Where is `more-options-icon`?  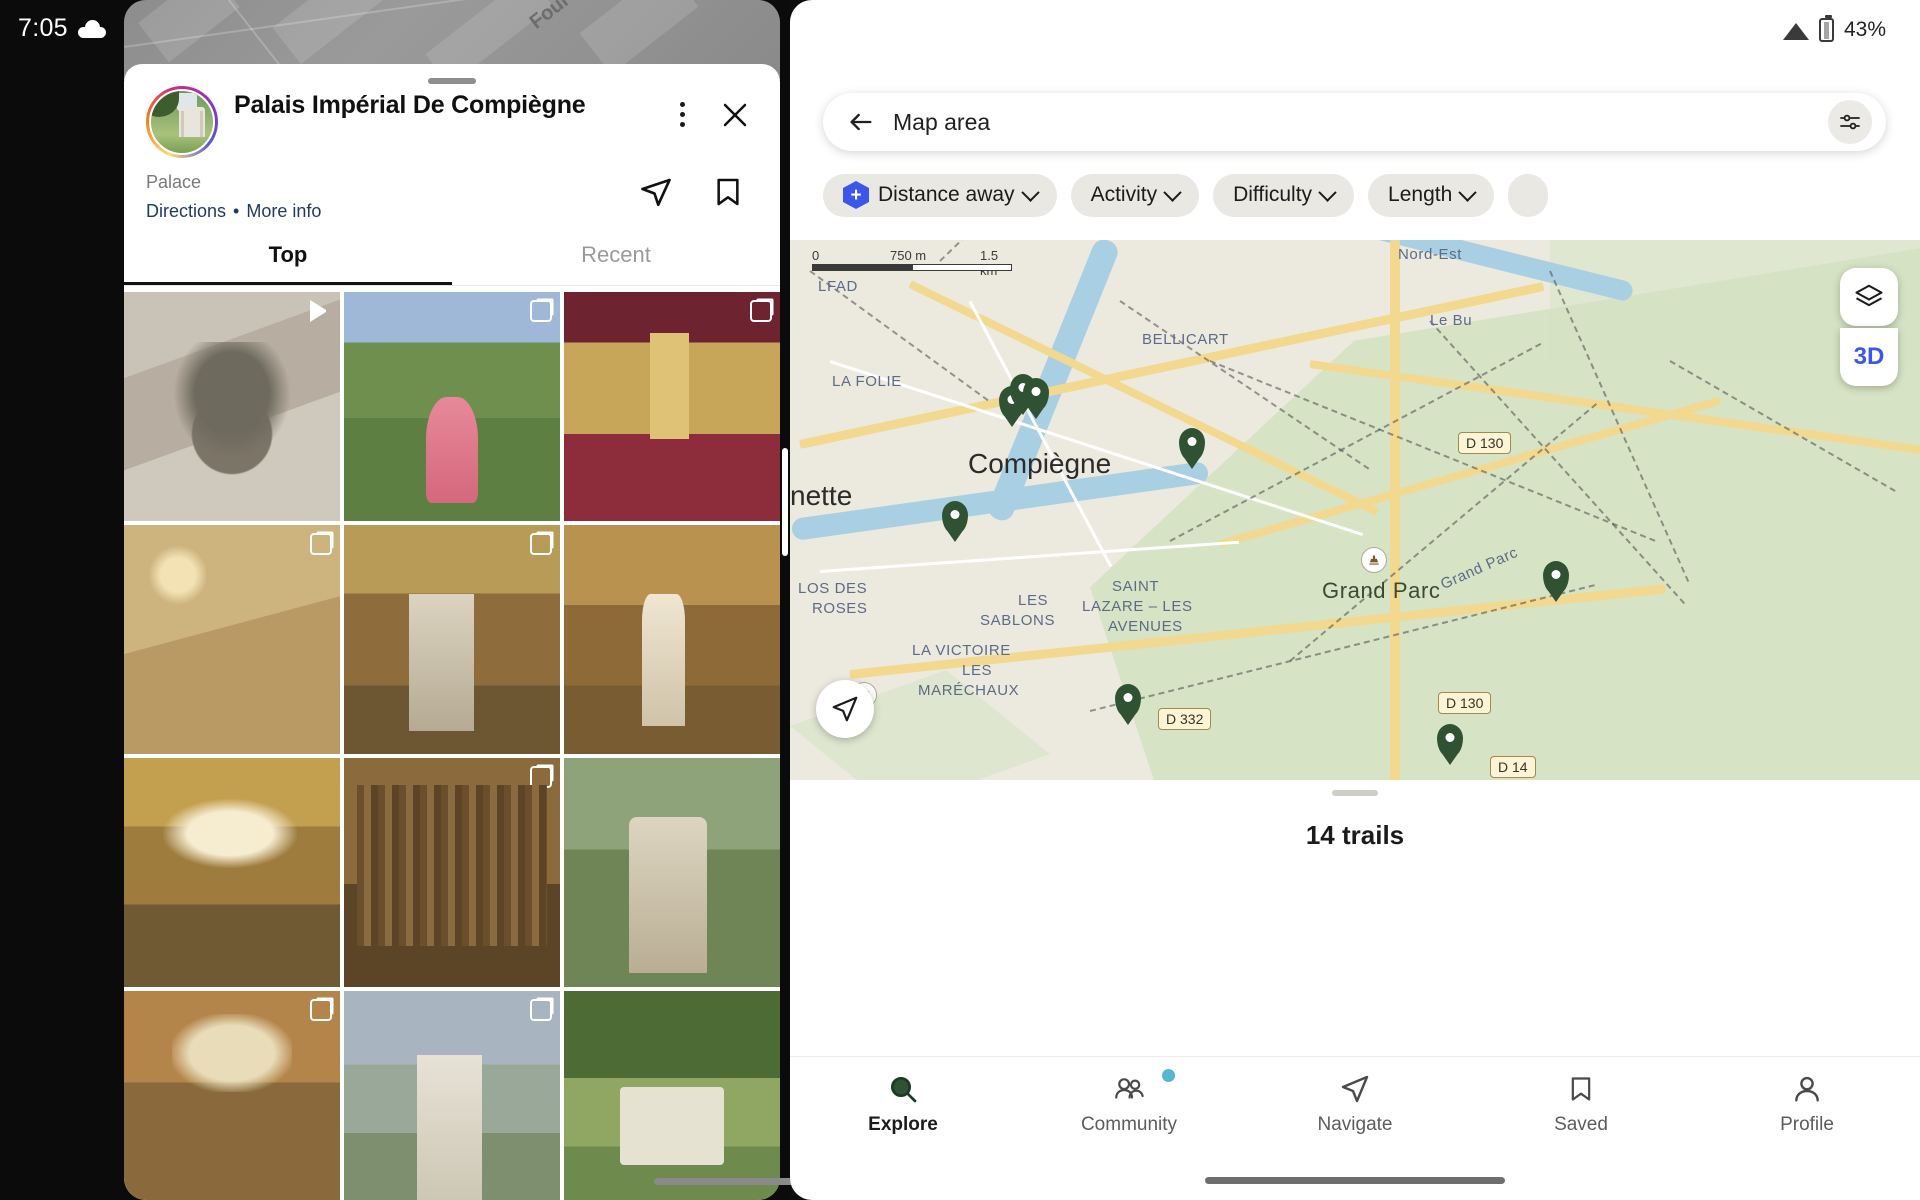 more-options-icon is located at coordinates (682, 114).